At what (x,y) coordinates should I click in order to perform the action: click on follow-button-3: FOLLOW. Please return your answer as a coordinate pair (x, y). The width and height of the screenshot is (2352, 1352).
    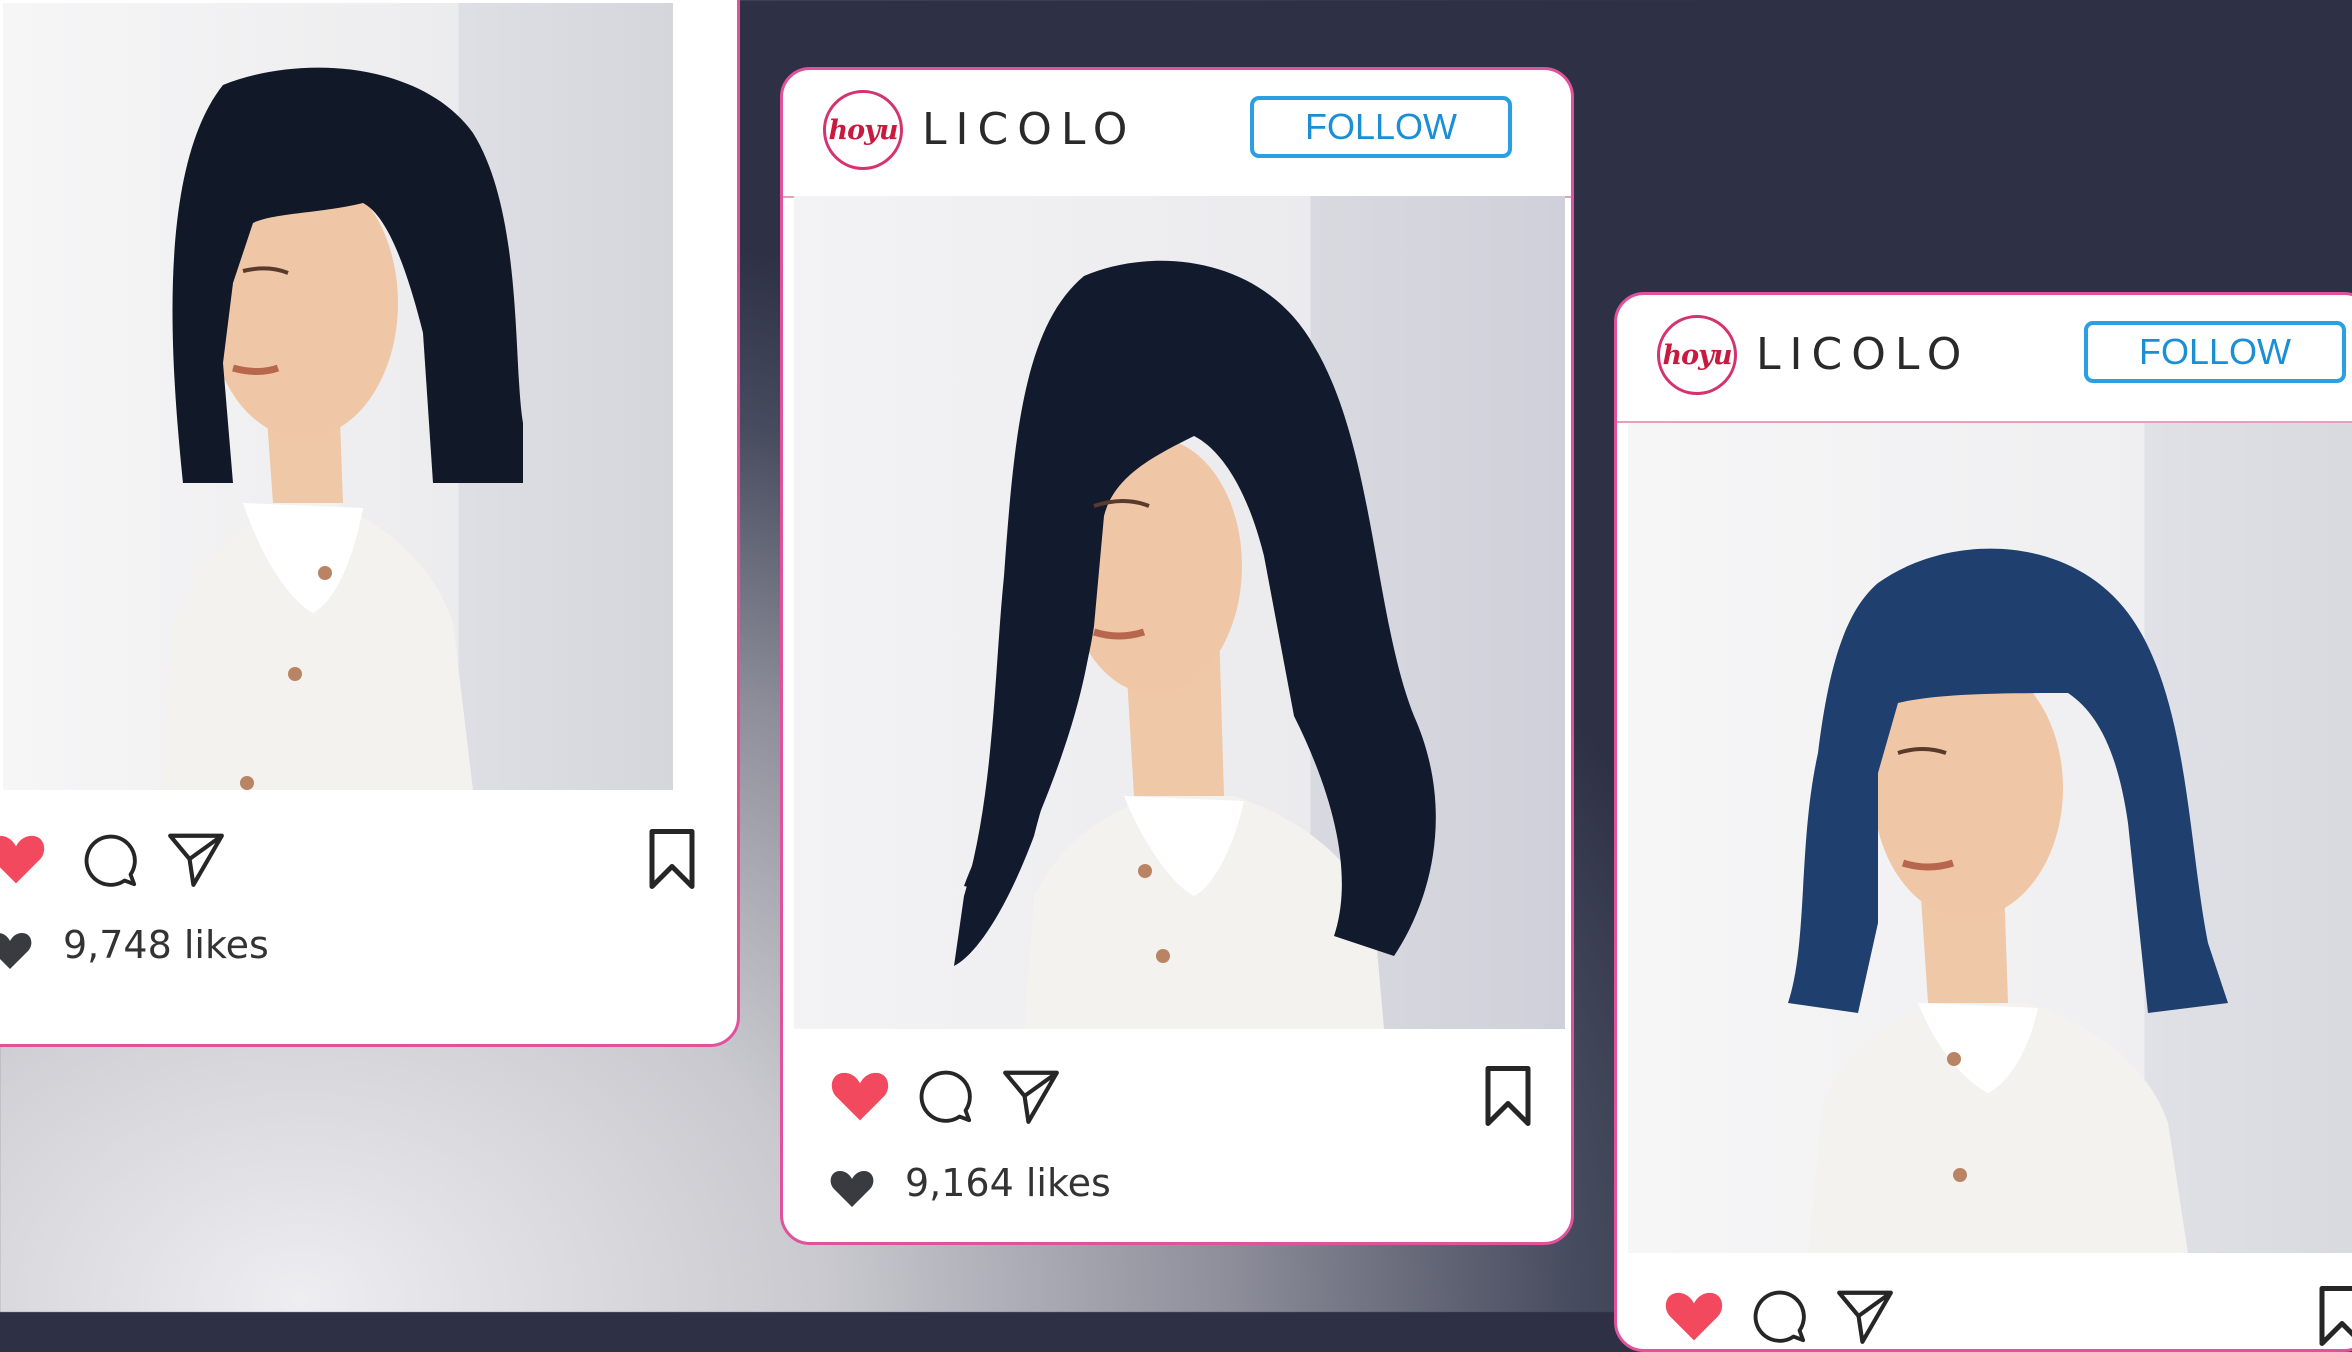
    Looking at the image, I should click on (2215, 352).